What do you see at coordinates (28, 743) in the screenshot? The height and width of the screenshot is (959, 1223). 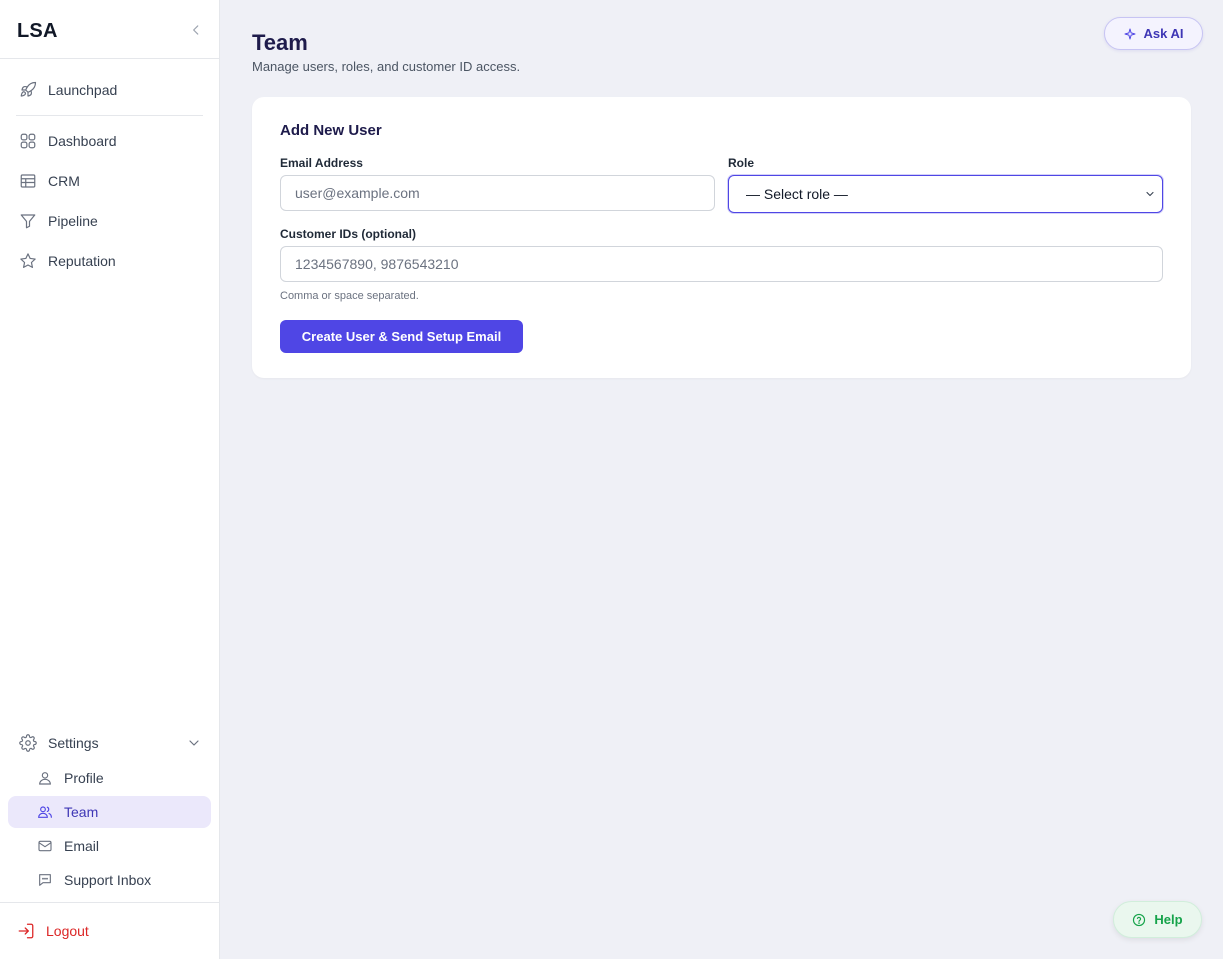 I see `gear-icon` at bounding box center [28, 743].